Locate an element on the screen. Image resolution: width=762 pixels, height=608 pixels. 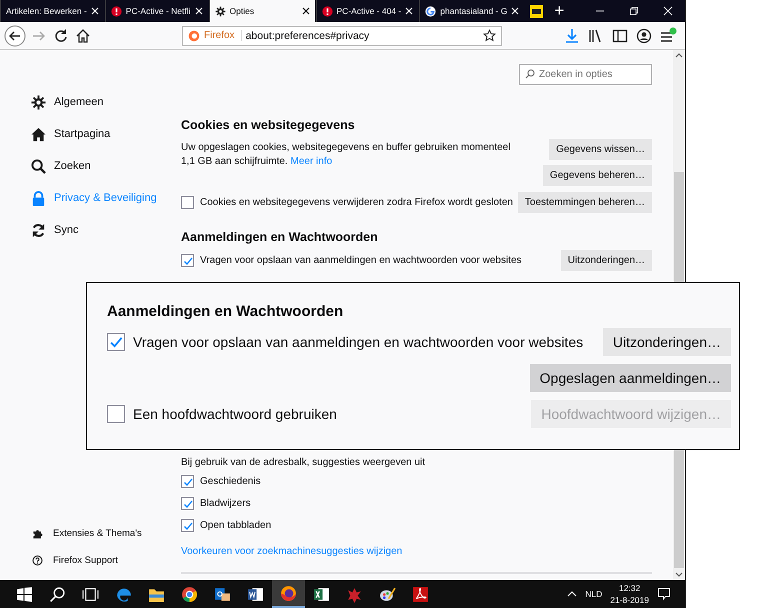
section-heading: Cookies en websitegegevens is located at coordinates (268, 125).